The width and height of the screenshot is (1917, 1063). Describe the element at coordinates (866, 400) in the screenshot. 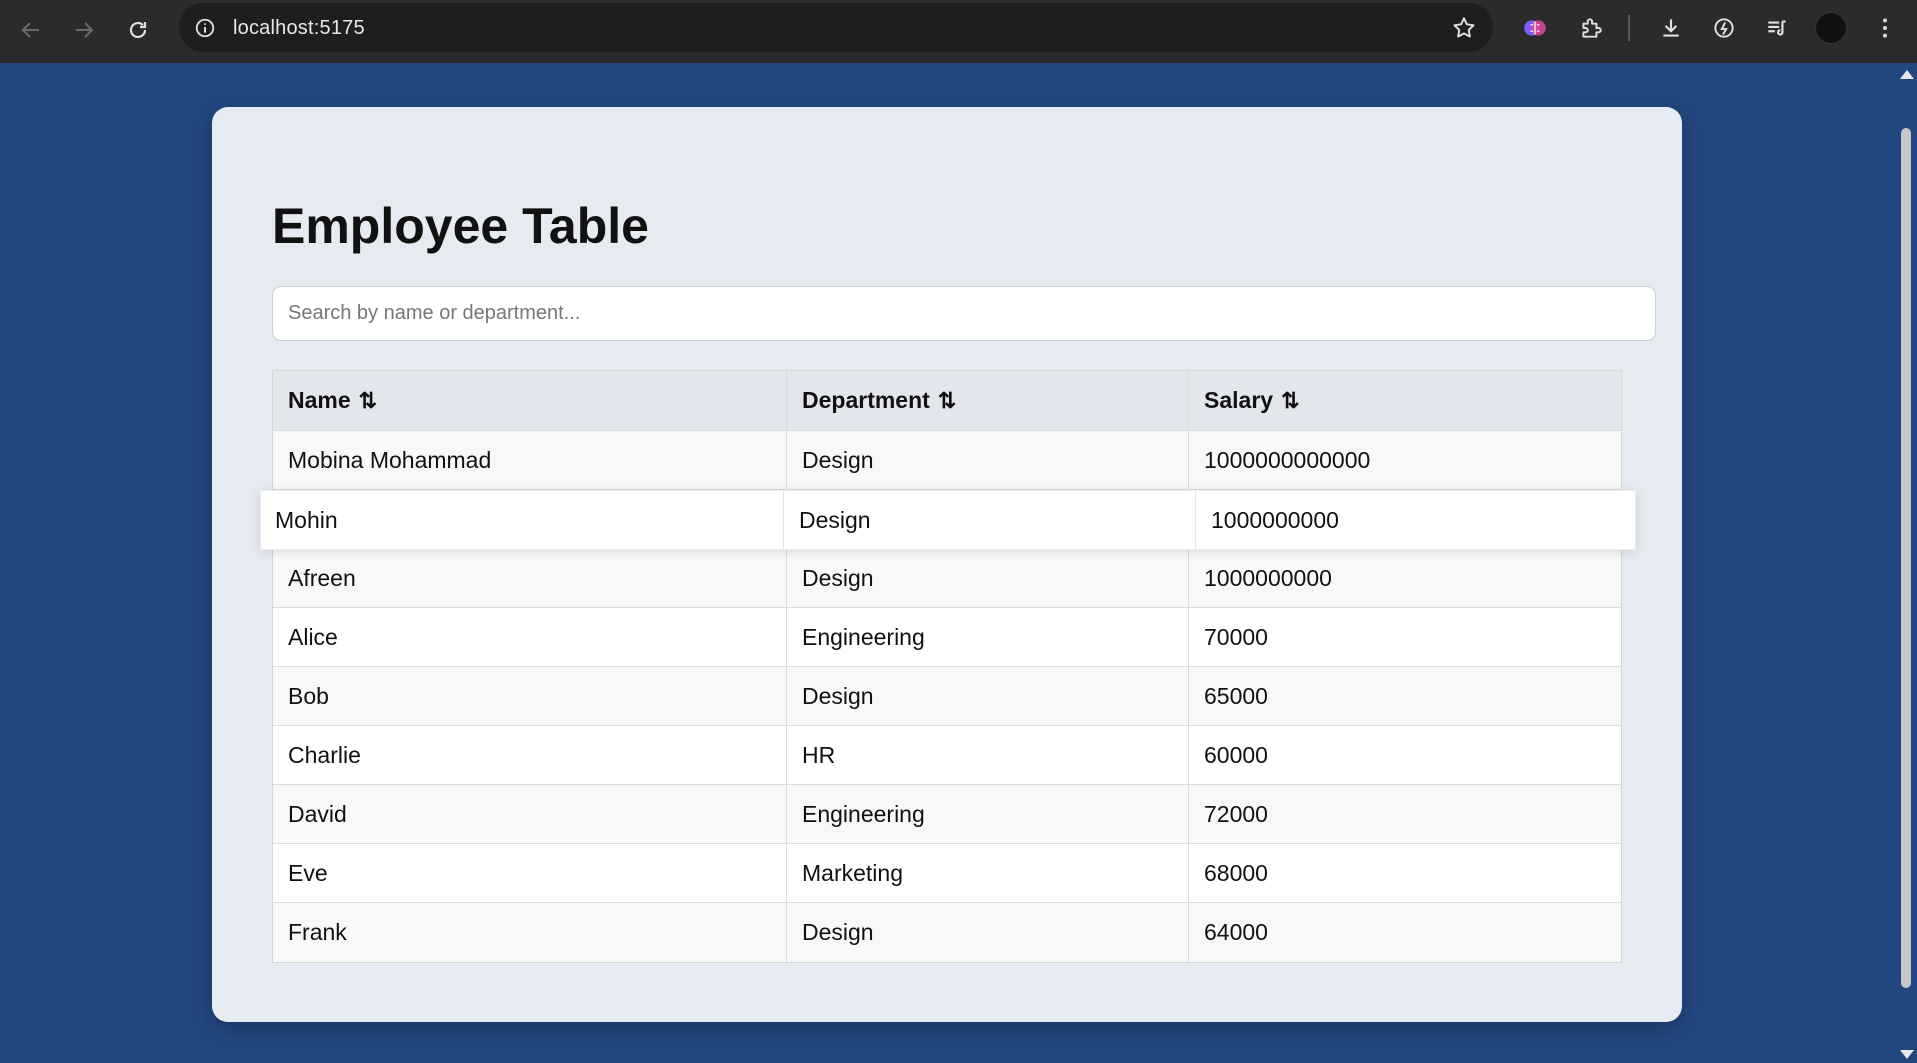

I see `column-header-label: Department` at that location.